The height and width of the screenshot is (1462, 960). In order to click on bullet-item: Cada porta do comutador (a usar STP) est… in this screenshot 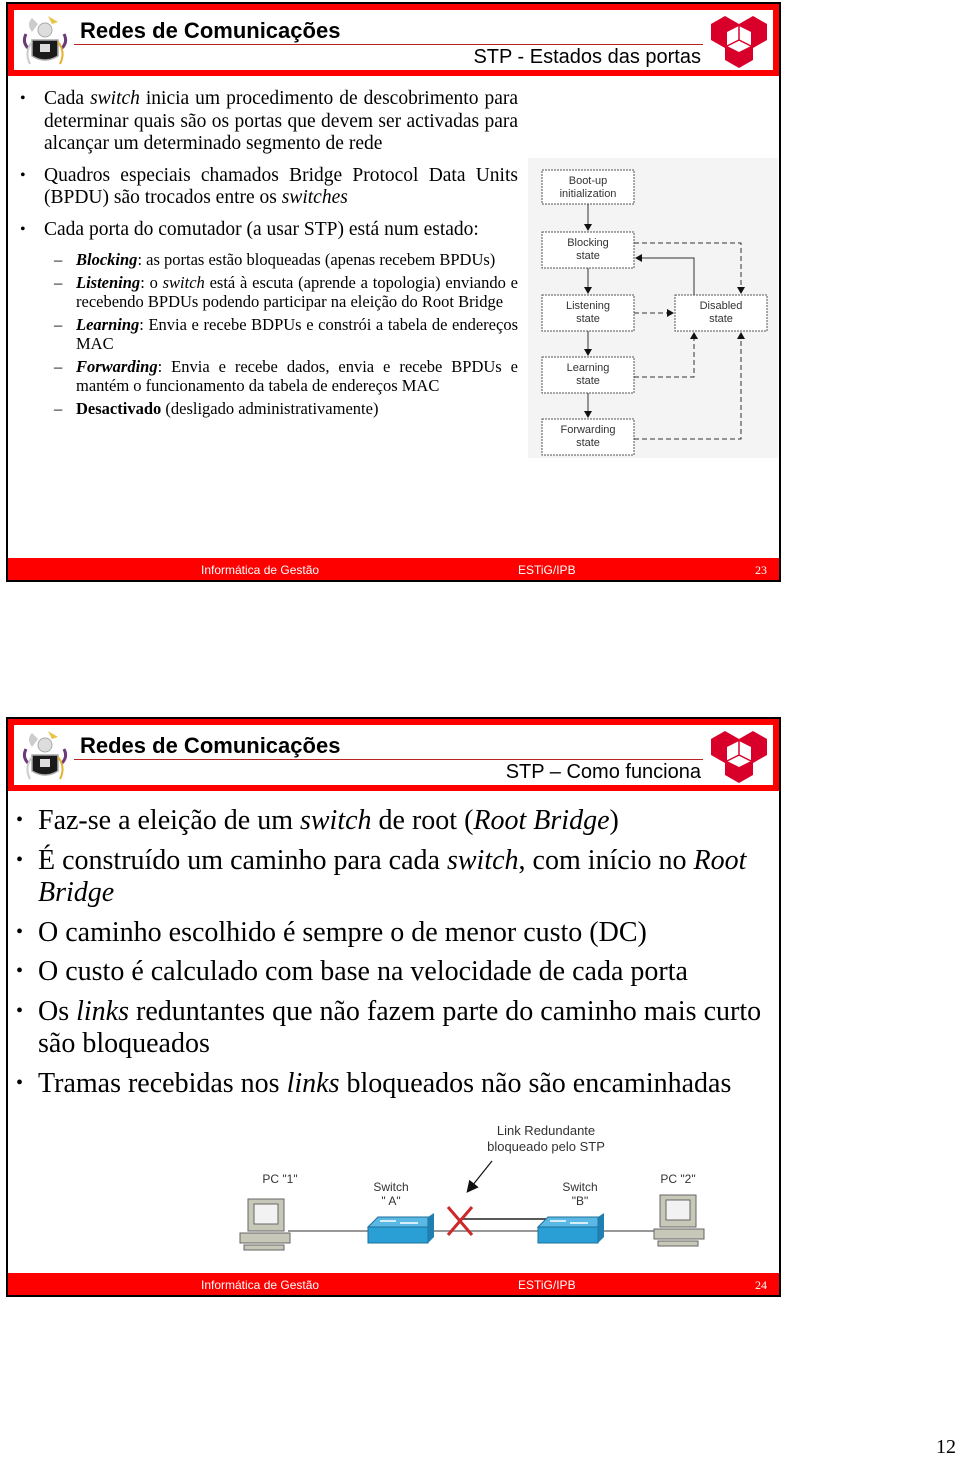, I will do `click(267, 230)`.